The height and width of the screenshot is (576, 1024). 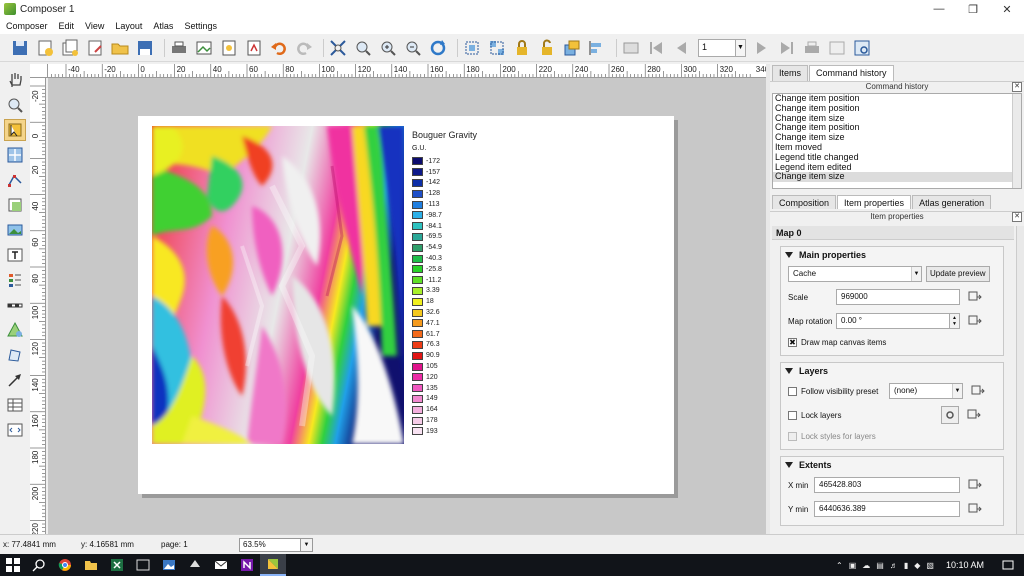 What do you see at coordinates (787, 48) in the screenshot?
I see `atlas-last-button` at bounding box center [787, 48].